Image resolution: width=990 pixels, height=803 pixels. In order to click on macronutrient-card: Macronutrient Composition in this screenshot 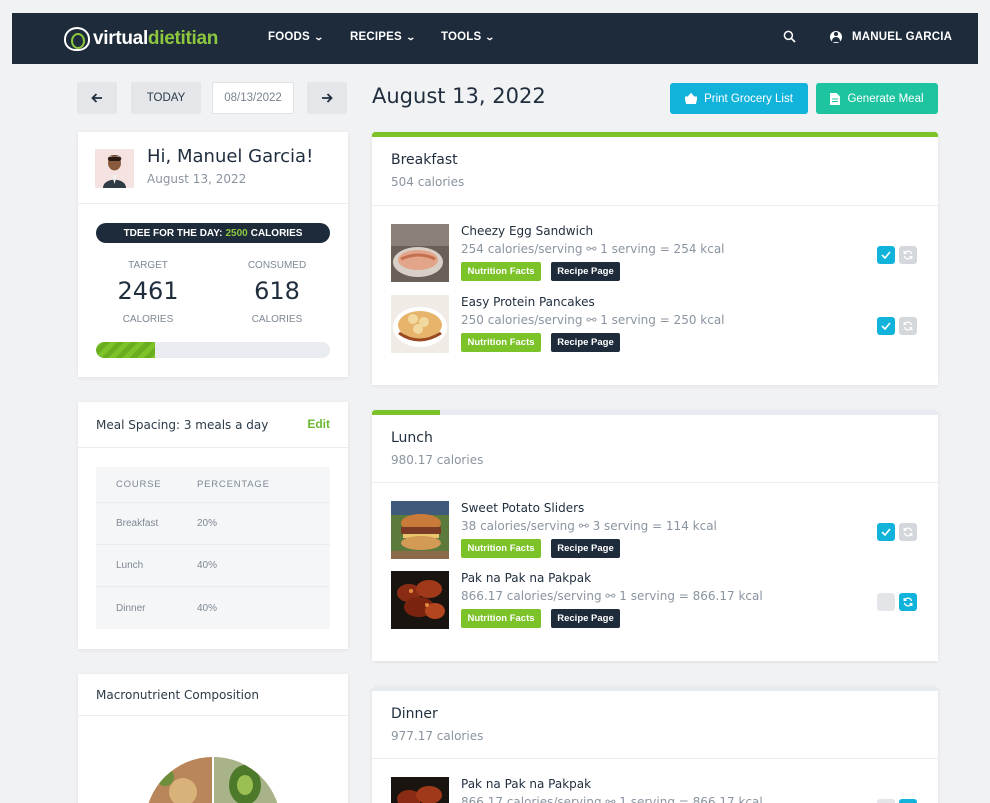, I will do `click(213, 738)`.